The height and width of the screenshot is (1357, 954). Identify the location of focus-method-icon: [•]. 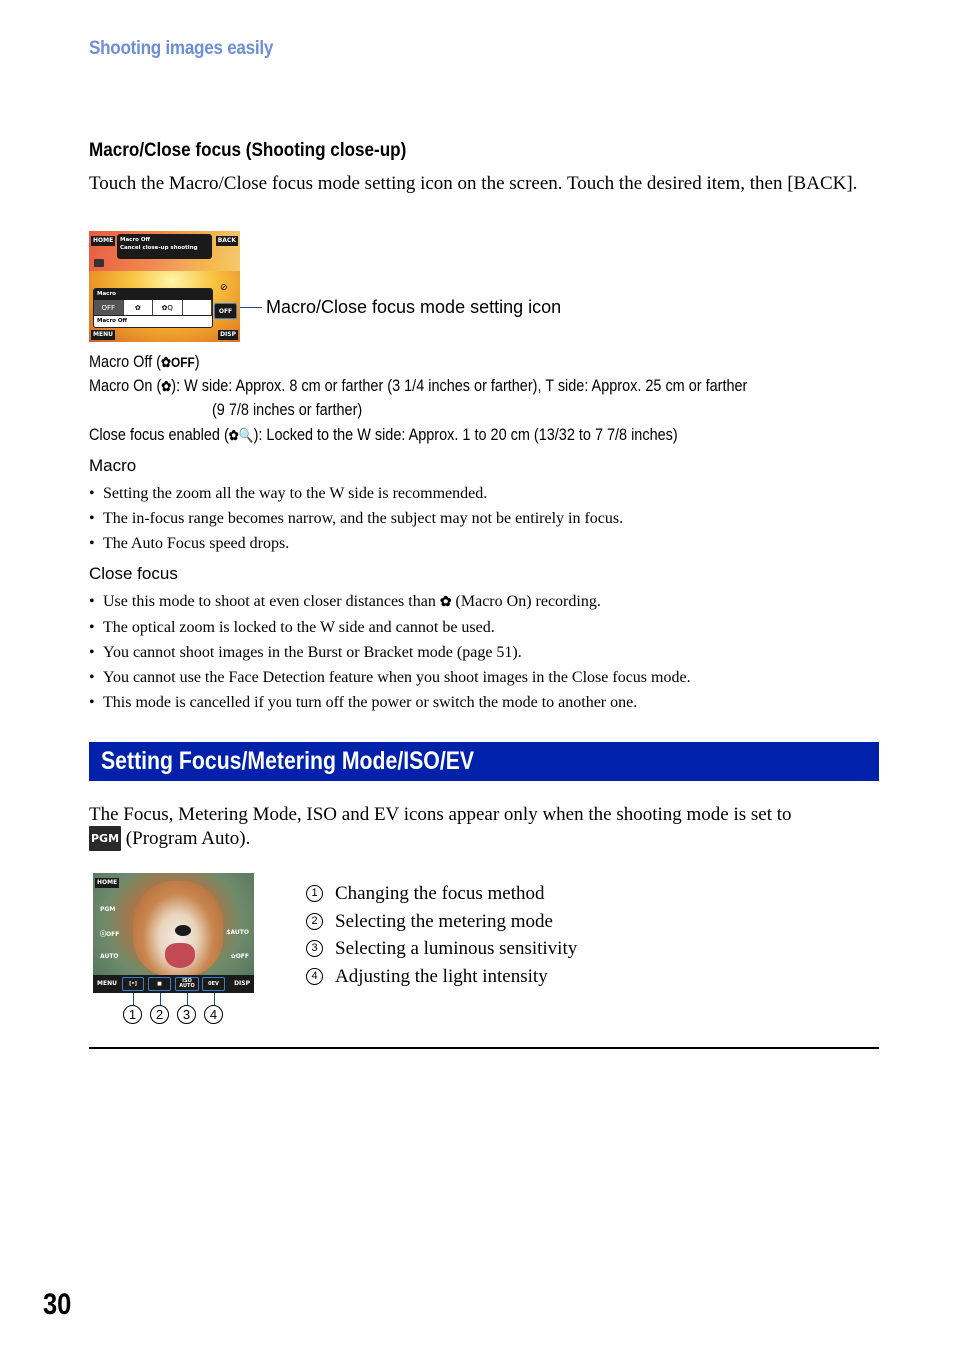
(133, 984).